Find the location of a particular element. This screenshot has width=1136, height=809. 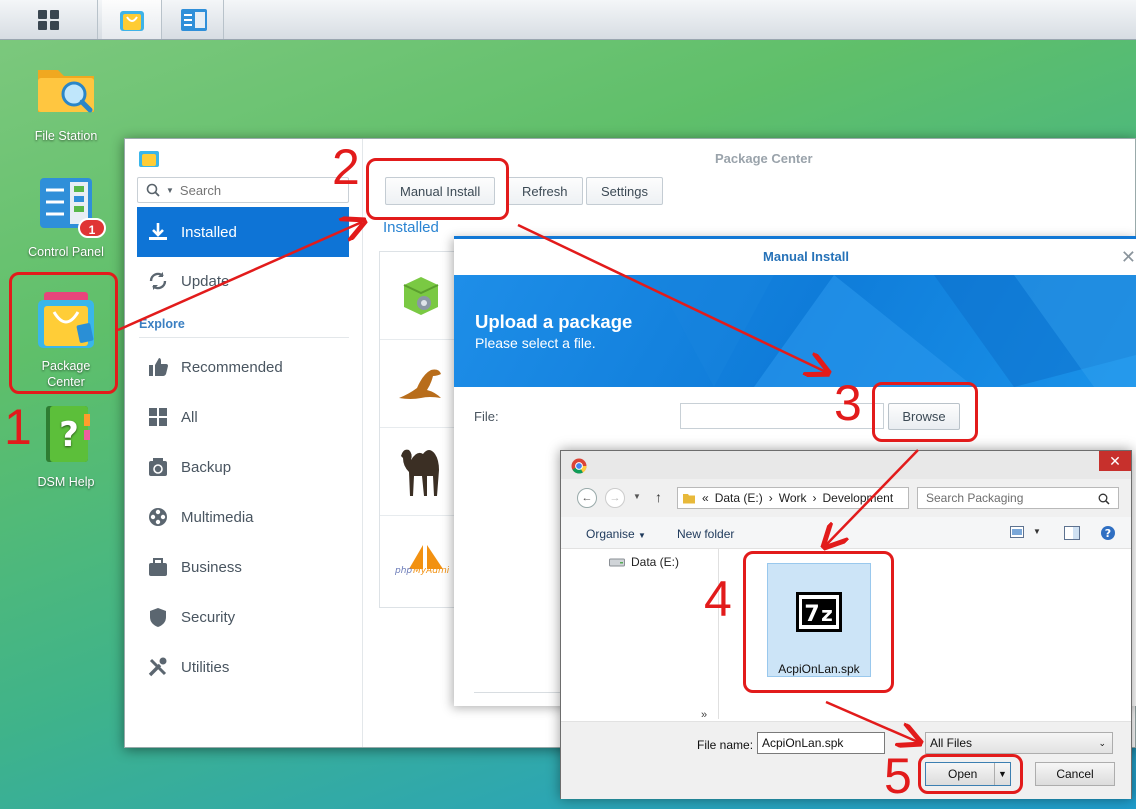

phpmyadmin-icon: php MyAdmin is located at coordinates (421, 560).